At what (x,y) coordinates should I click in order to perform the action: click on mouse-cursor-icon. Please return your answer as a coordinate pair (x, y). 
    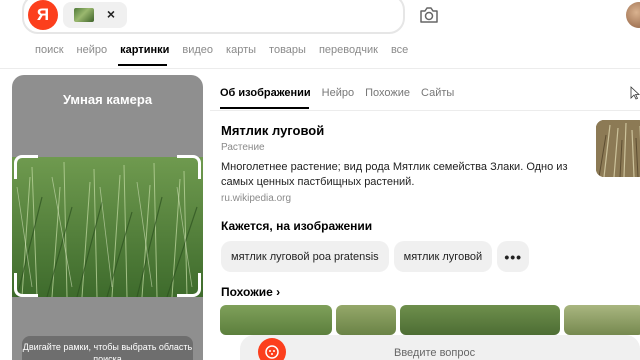
    Looking at the image, I should click on (635, 93).